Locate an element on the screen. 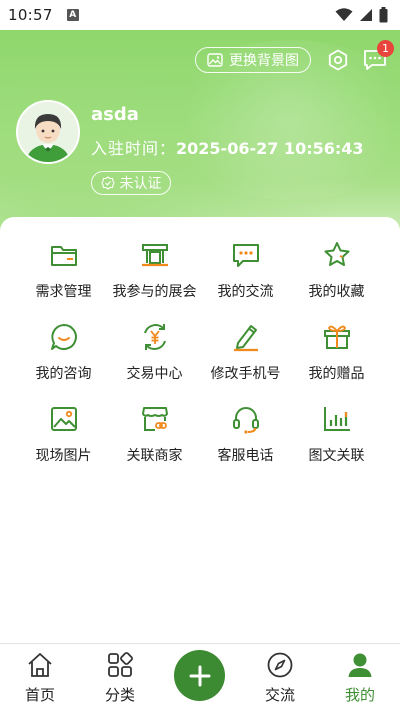 This screenshot has height=711, width=400. category-icon is located at coordinates (120, 664).